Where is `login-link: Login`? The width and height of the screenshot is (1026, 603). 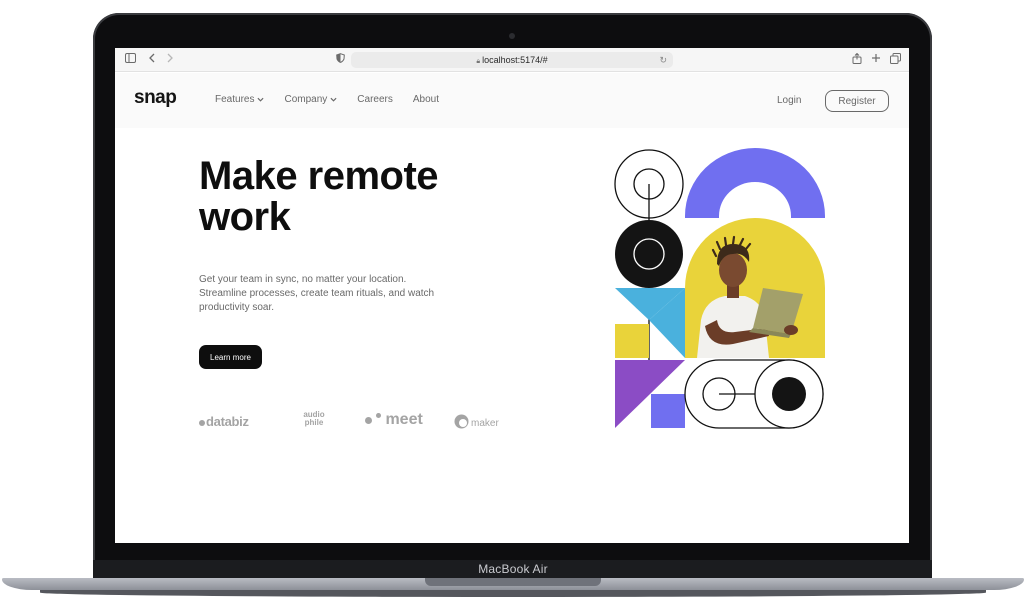 login-link: Login is located at coordinates (789, 100).